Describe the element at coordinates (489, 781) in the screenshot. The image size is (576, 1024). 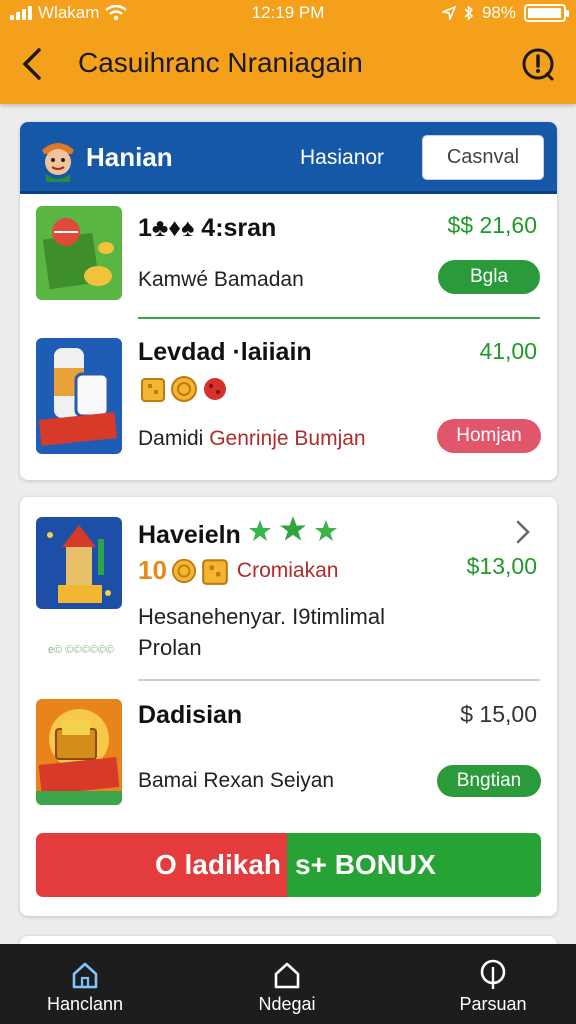
I see `item-action-button: Bngtian` at that location.